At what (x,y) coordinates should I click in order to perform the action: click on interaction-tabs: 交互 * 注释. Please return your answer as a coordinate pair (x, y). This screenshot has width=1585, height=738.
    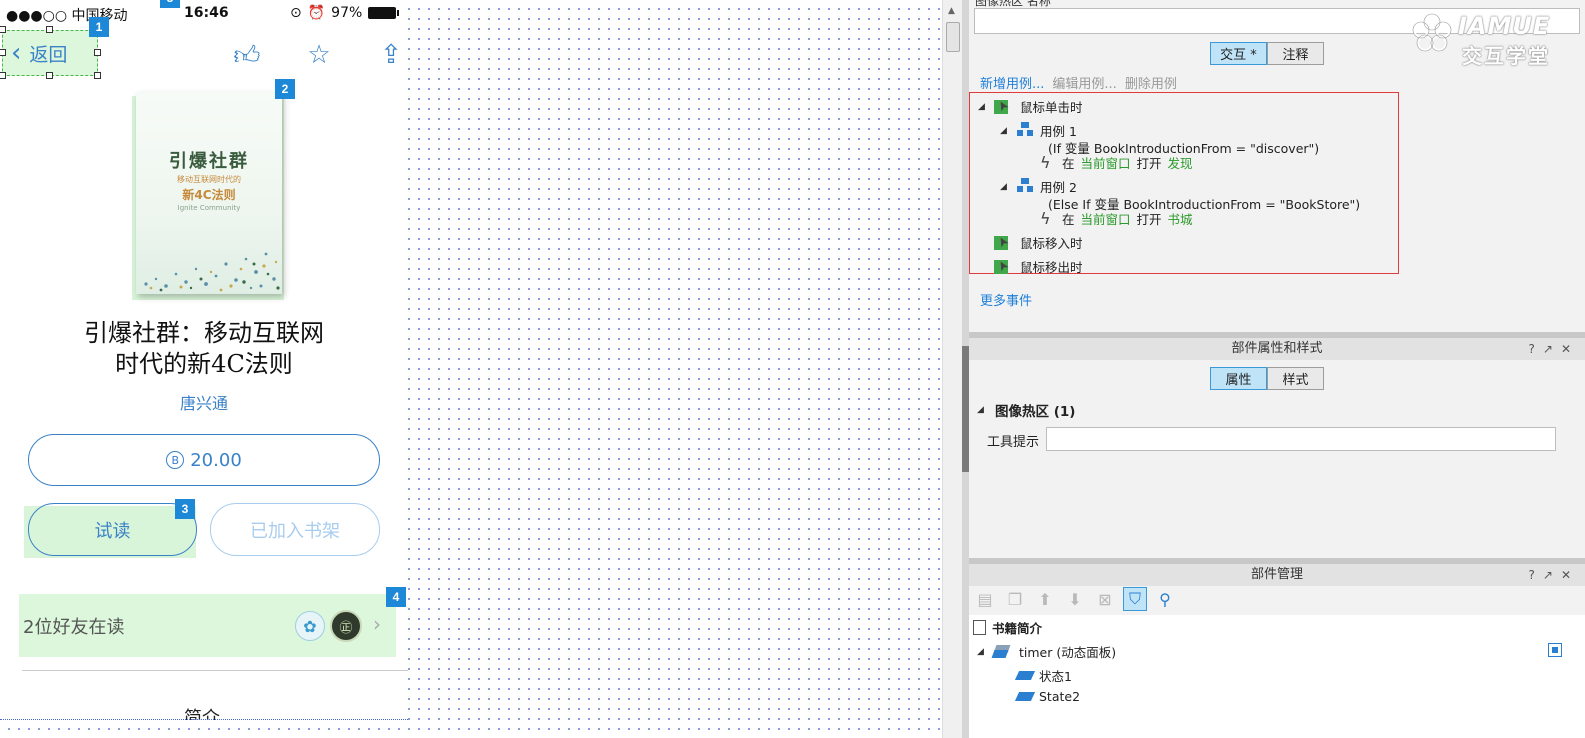
    Looking at the image, I should click on (1267, 53).